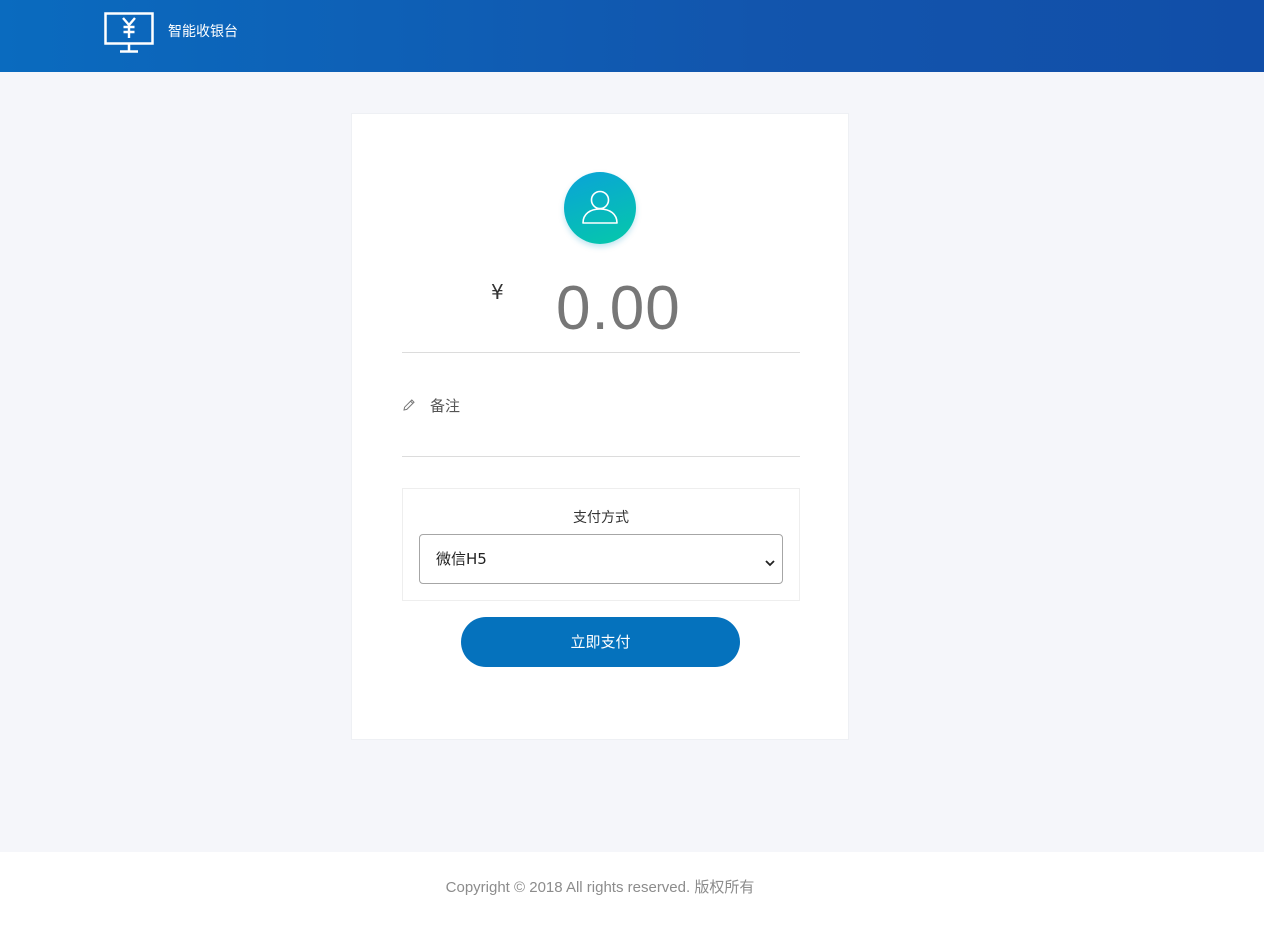  Describe the element at coordinates (409, 404) in the screenshot. I see `pencil-icon` at that location.